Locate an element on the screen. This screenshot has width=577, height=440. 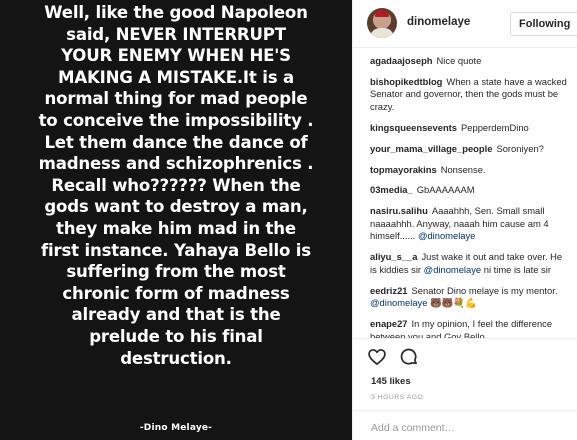
comment-username: enape27 is located at coordinates (389, 323).